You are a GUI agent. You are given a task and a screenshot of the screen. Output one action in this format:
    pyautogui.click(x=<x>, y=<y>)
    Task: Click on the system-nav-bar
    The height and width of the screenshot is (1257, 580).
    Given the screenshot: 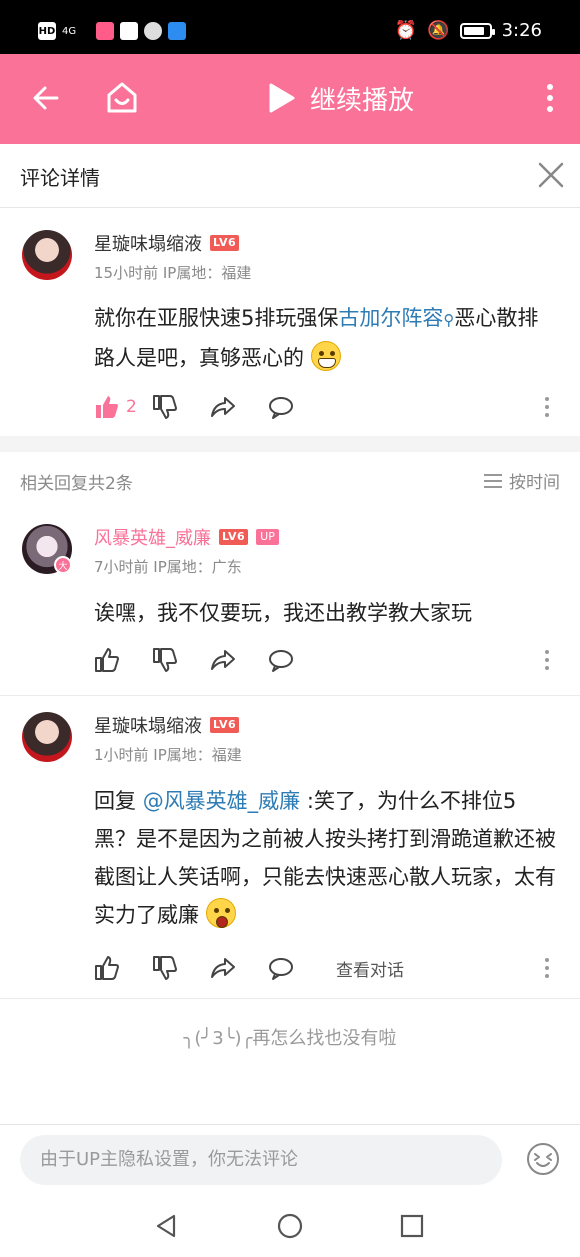 What is the action you would take?
    pyautogui.click(x=290, y=1226)
    